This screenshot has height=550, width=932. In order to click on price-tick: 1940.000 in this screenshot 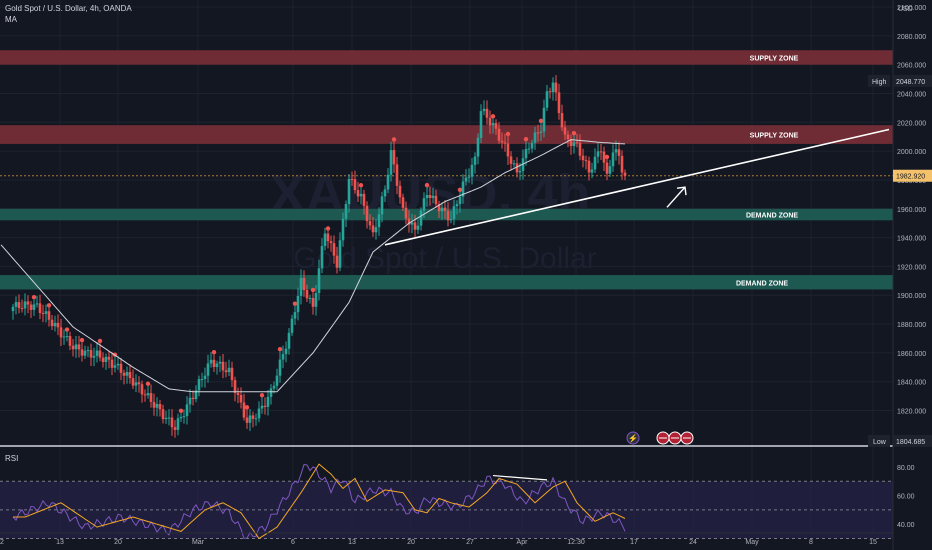, I will do `click(911, 239)`.